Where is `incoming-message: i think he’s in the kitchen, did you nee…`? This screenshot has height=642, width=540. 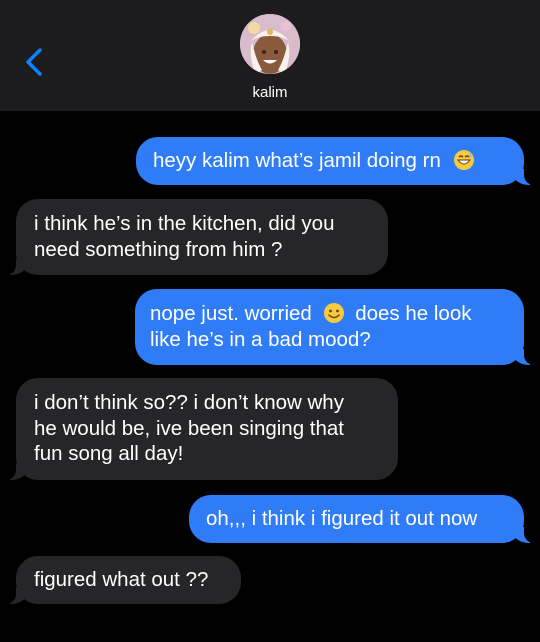
incoming-message: i think he’s in the kitchen, did you nee… is located at coordinates (196, 237).